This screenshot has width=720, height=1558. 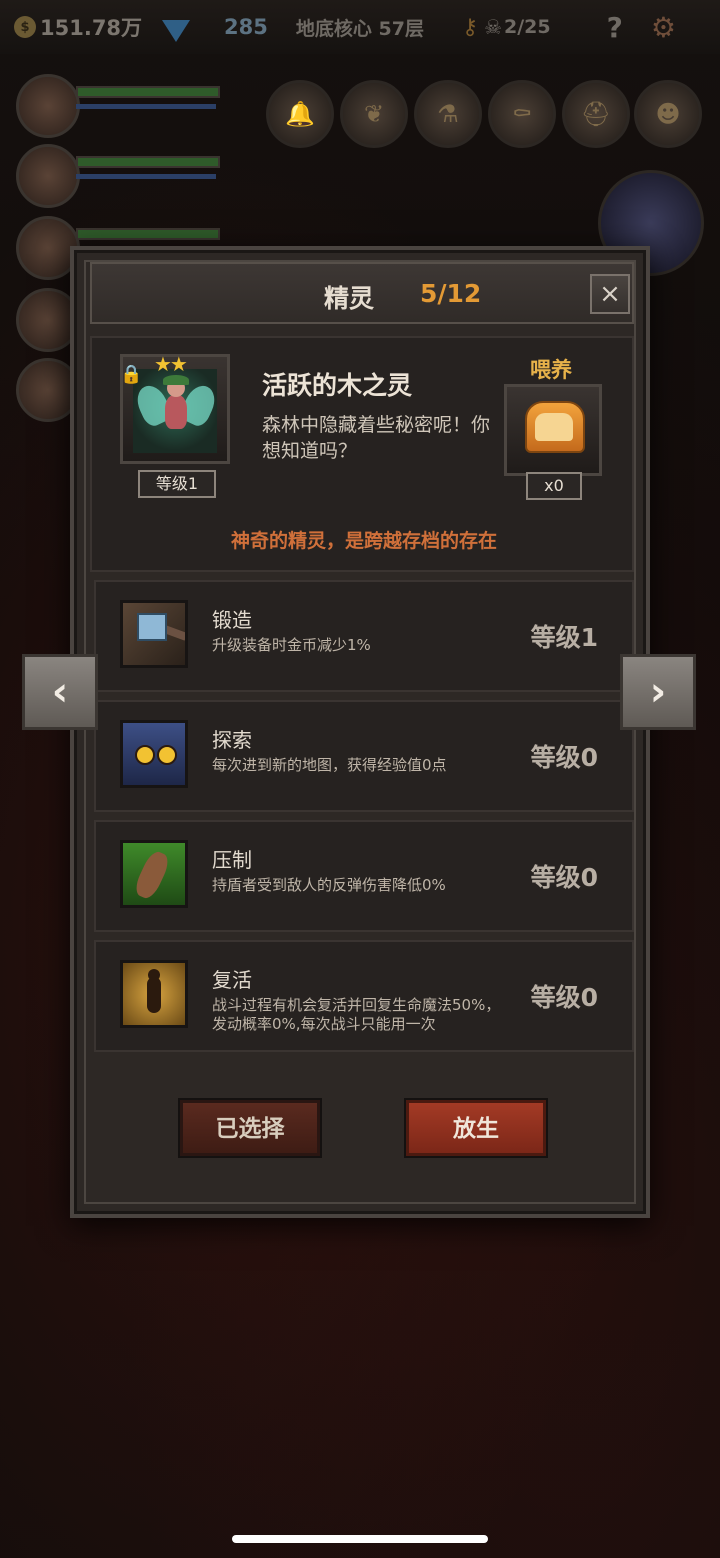 What do you see at coordinates (564, 637) in the screenshot?
I see `skill-level: 等级1` at bounding box center [564, 637].